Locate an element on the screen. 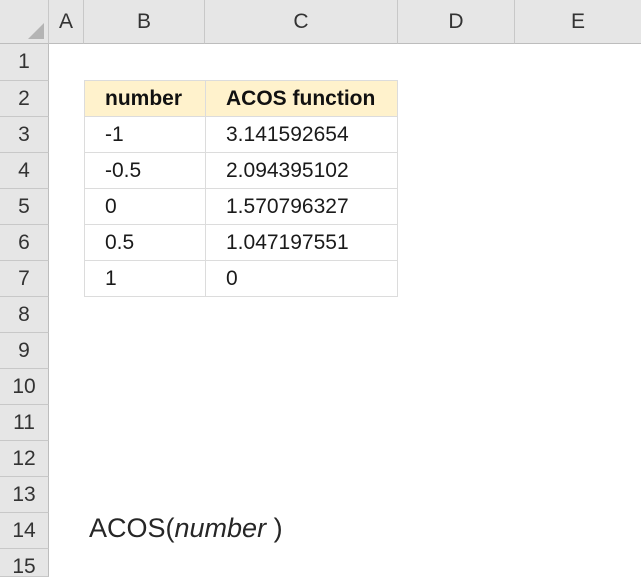 This screenshot has width=641, height=579. table-cell-number: -1 is located at coordinates (145, 134).